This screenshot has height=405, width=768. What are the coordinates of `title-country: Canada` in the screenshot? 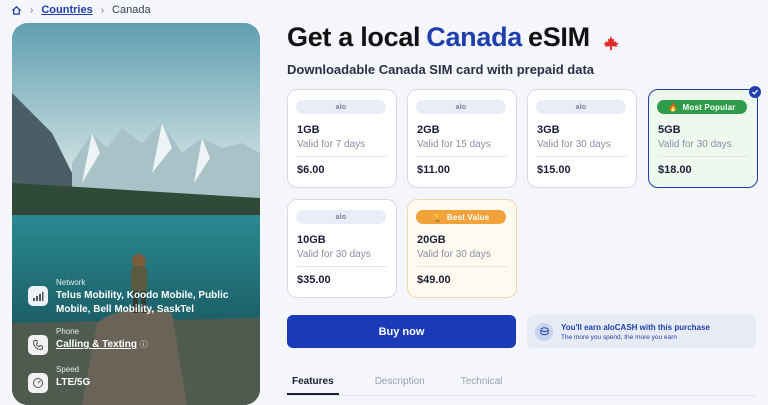 It's located at (474, 37).